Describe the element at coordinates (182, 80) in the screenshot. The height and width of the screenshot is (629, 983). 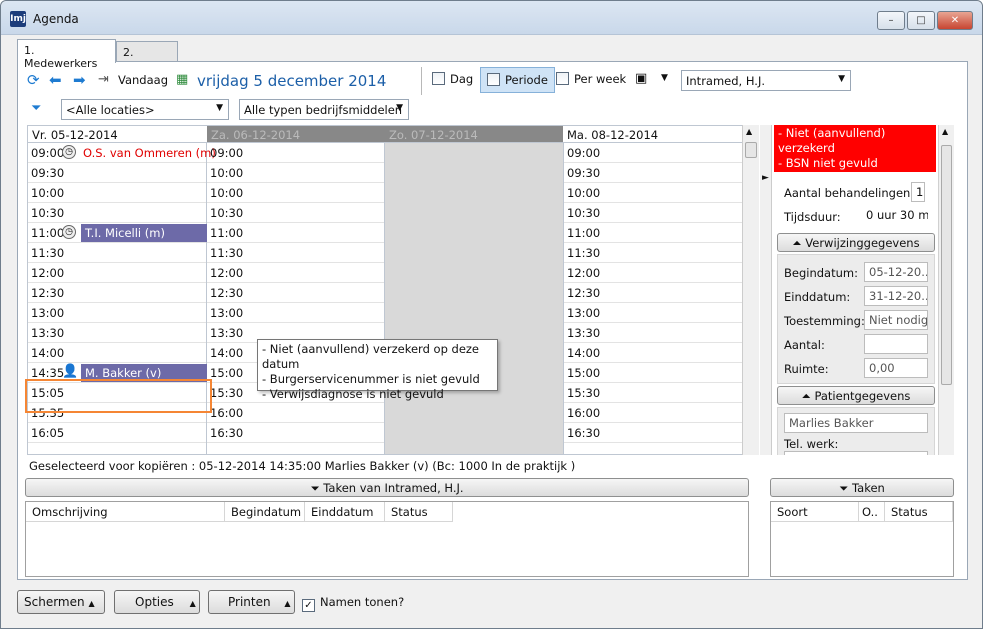
I see `calendar-icon: ▦` at that location.